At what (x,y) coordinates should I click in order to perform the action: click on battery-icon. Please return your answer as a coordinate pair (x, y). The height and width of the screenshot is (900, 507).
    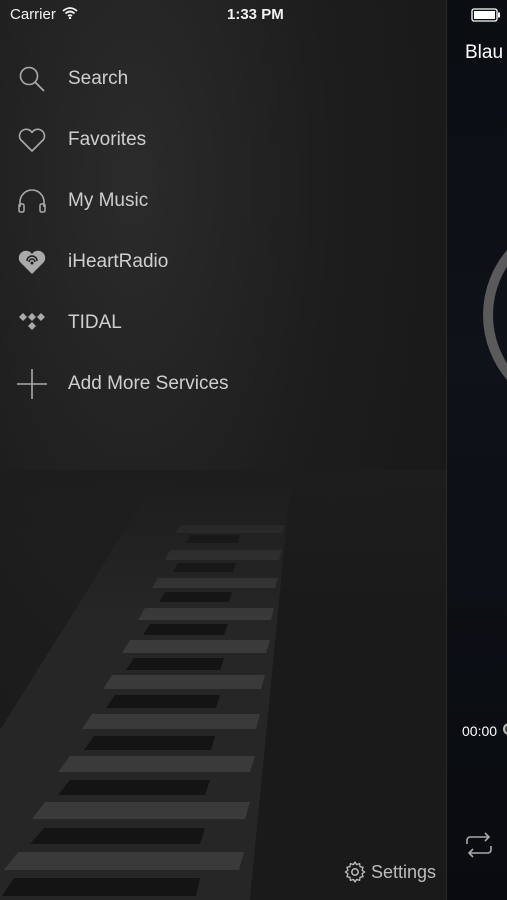
    Looking at the image, I should click on (486, 17).